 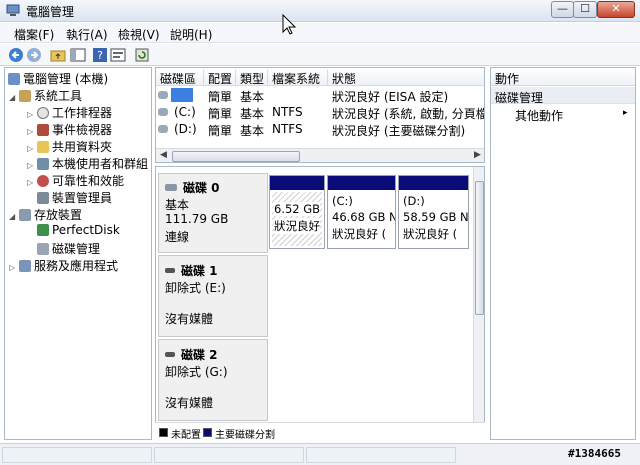 What do you see at coordinates (87, 34) in the screenshot?
I see `menu-action: 執行(A)` at bounding box center [87, 34].